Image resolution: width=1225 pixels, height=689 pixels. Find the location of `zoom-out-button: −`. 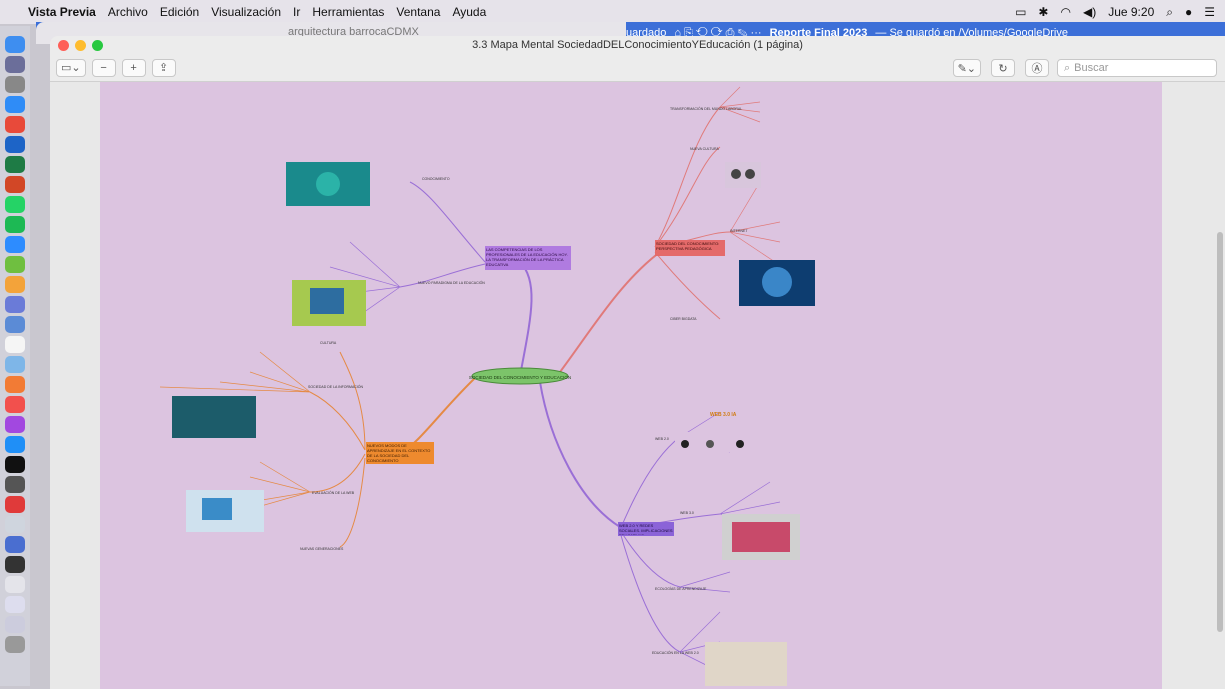

zoom-out-button: − is located at coordinates (103, 67).